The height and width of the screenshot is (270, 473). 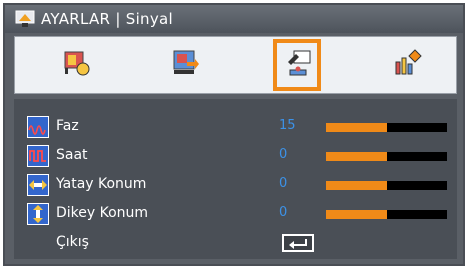 I want to click on image-settings-icon, so click(x=77, y=65).